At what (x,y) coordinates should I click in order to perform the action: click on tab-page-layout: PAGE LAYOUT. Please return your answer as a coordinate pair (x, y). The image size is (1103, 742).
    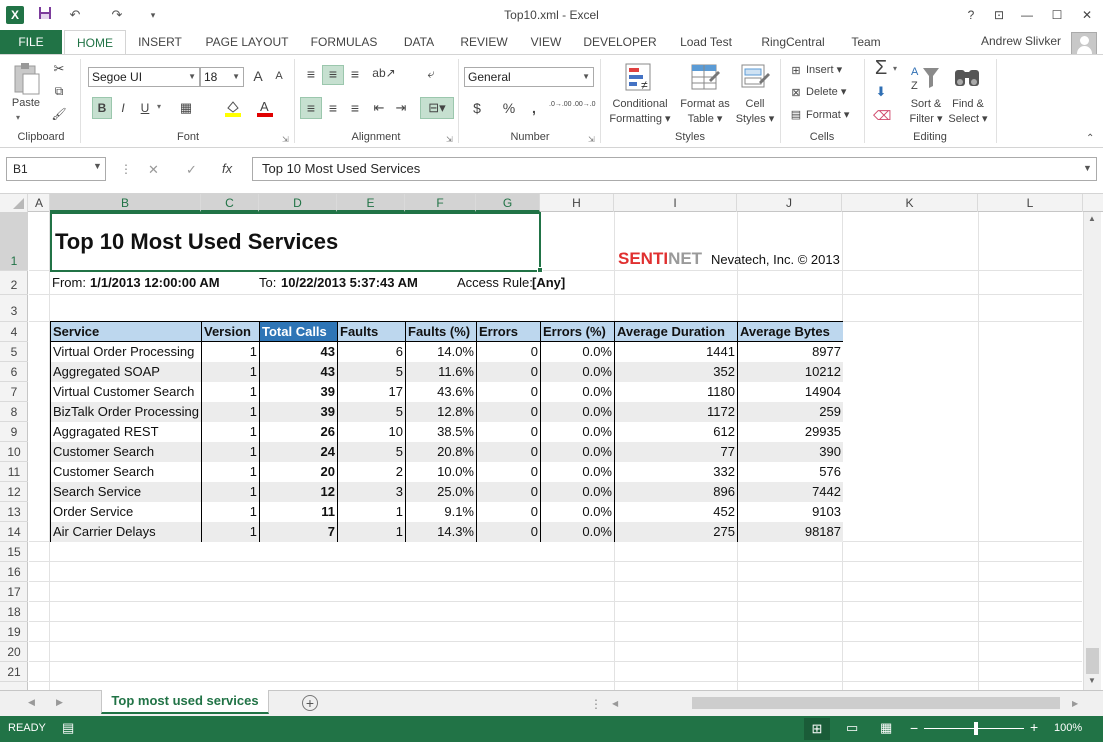
    Looking at the image, I should click on (247, 42).